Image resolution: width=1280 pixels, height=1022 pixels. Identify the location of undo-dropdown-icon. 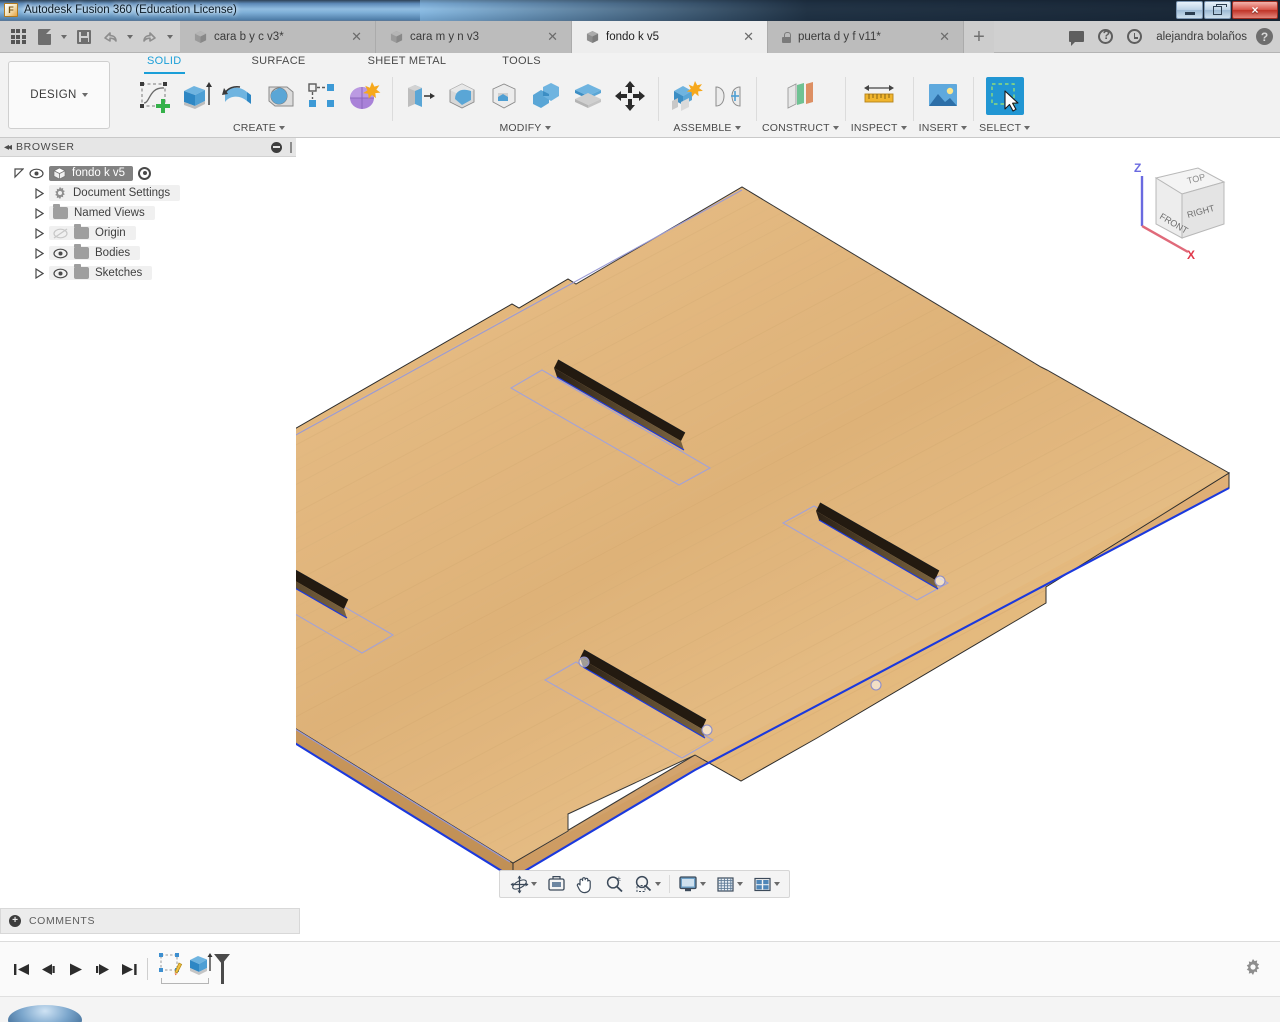
(130, 37).